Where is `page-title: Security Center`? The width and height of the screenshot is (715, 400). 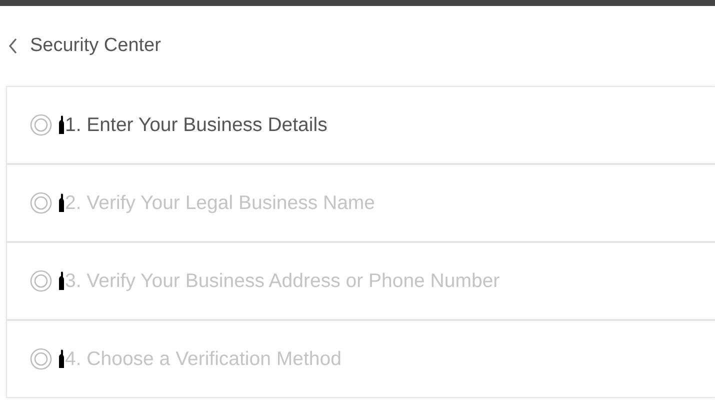 page-title: Security Center is located at coordinates (95, 46).